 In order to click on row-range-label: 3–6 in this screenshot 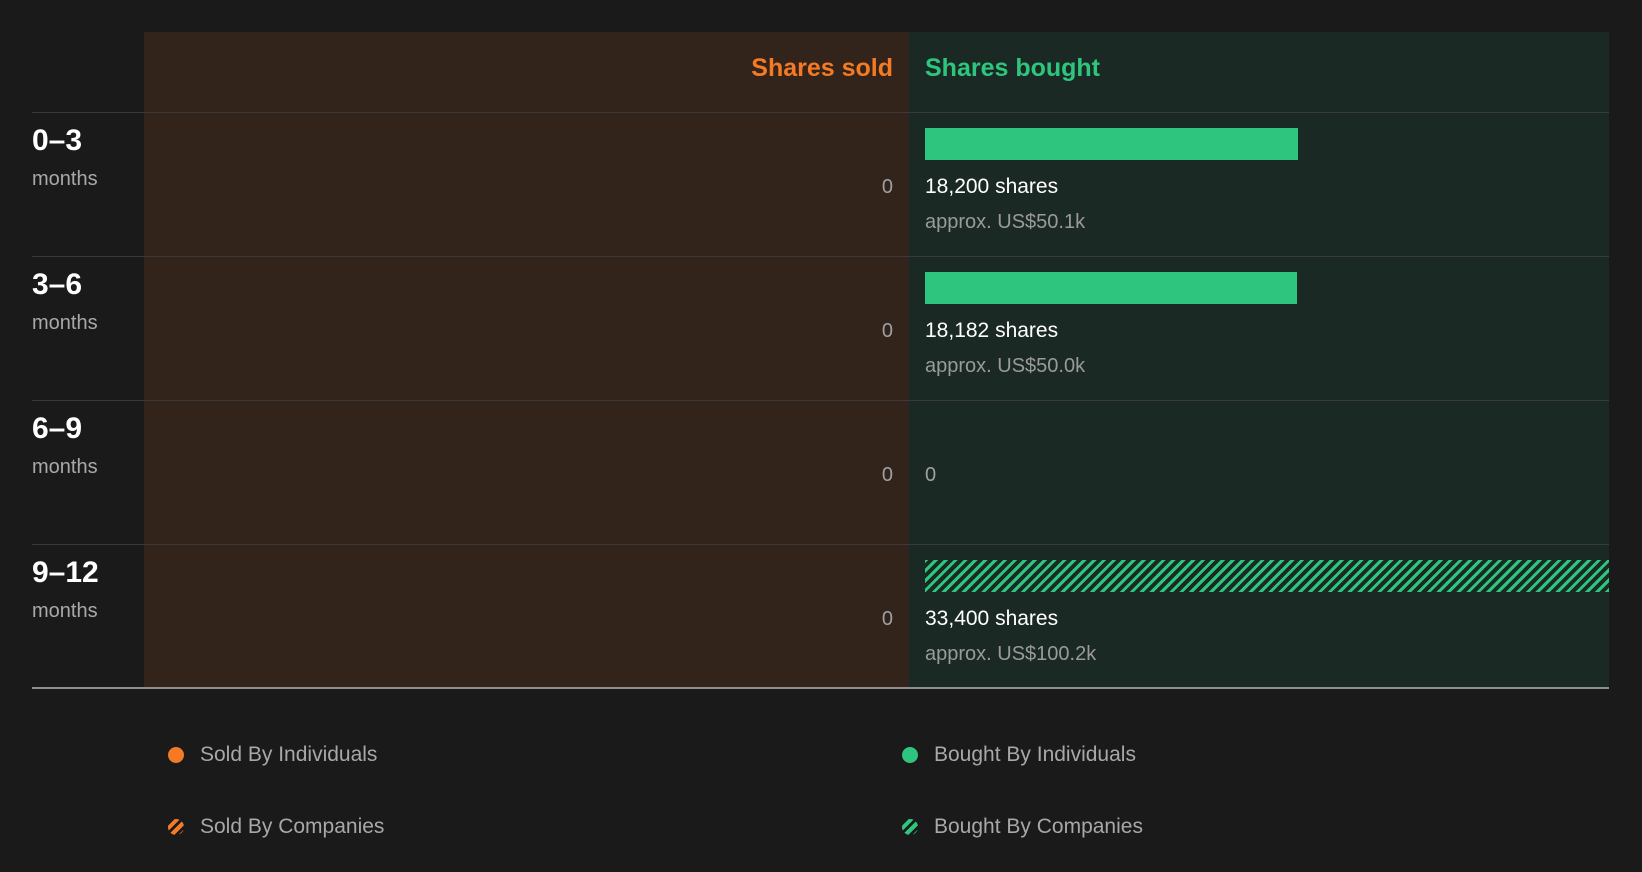, I will do `click(57, 284)`.